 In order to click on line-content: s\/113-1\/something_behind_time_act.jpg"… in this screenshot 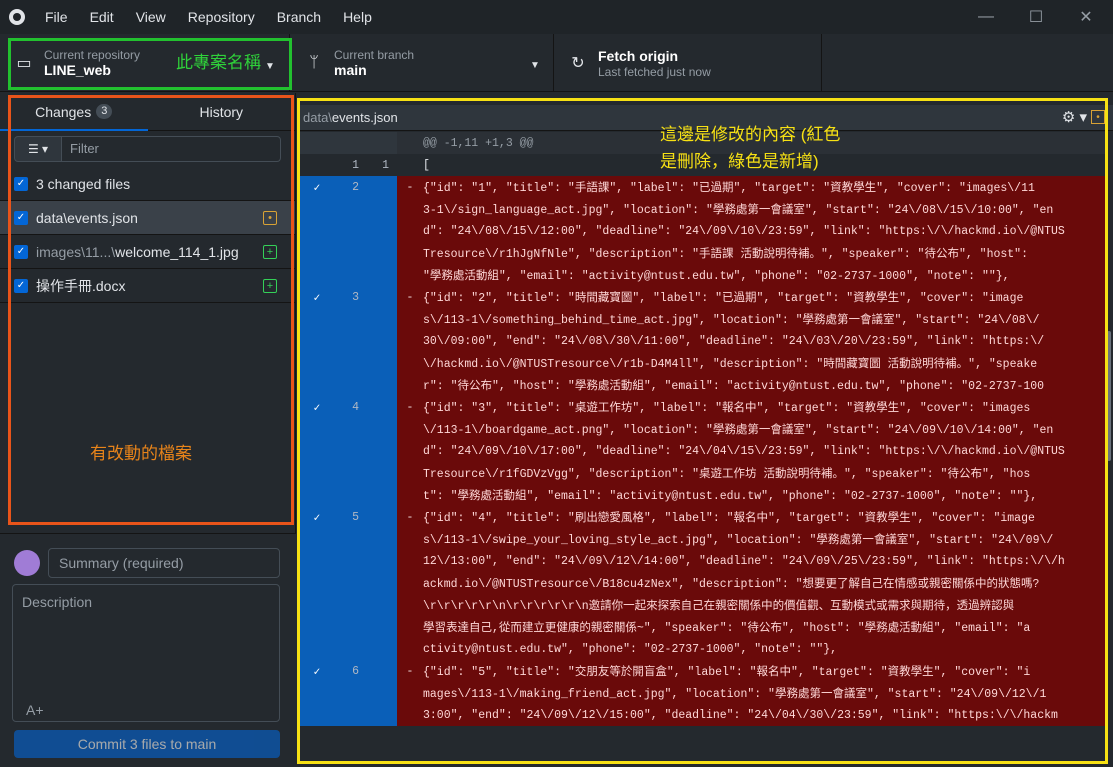, I will do `click(751, 319)`.